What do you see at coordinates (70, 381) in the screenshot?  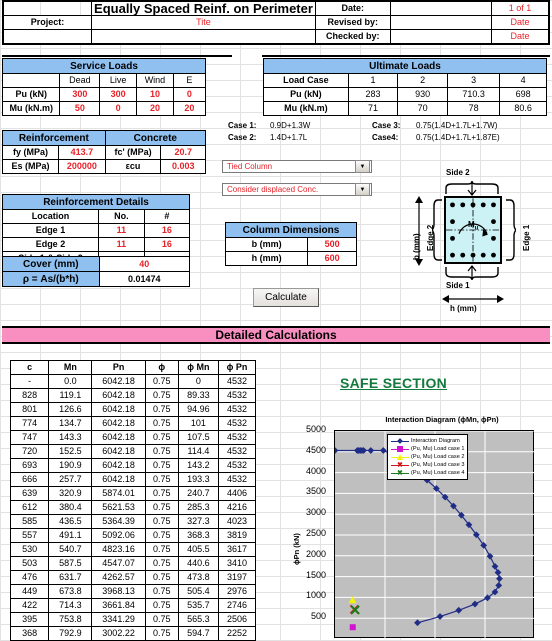 I see `calc-cell-Mn: 0.0` at bounding box center [70, 381].